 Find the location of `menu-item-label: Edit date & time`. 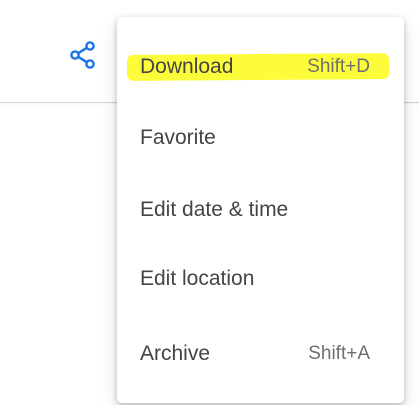

menu-item-label: Edit date & time is located at coordinates (214, 209).